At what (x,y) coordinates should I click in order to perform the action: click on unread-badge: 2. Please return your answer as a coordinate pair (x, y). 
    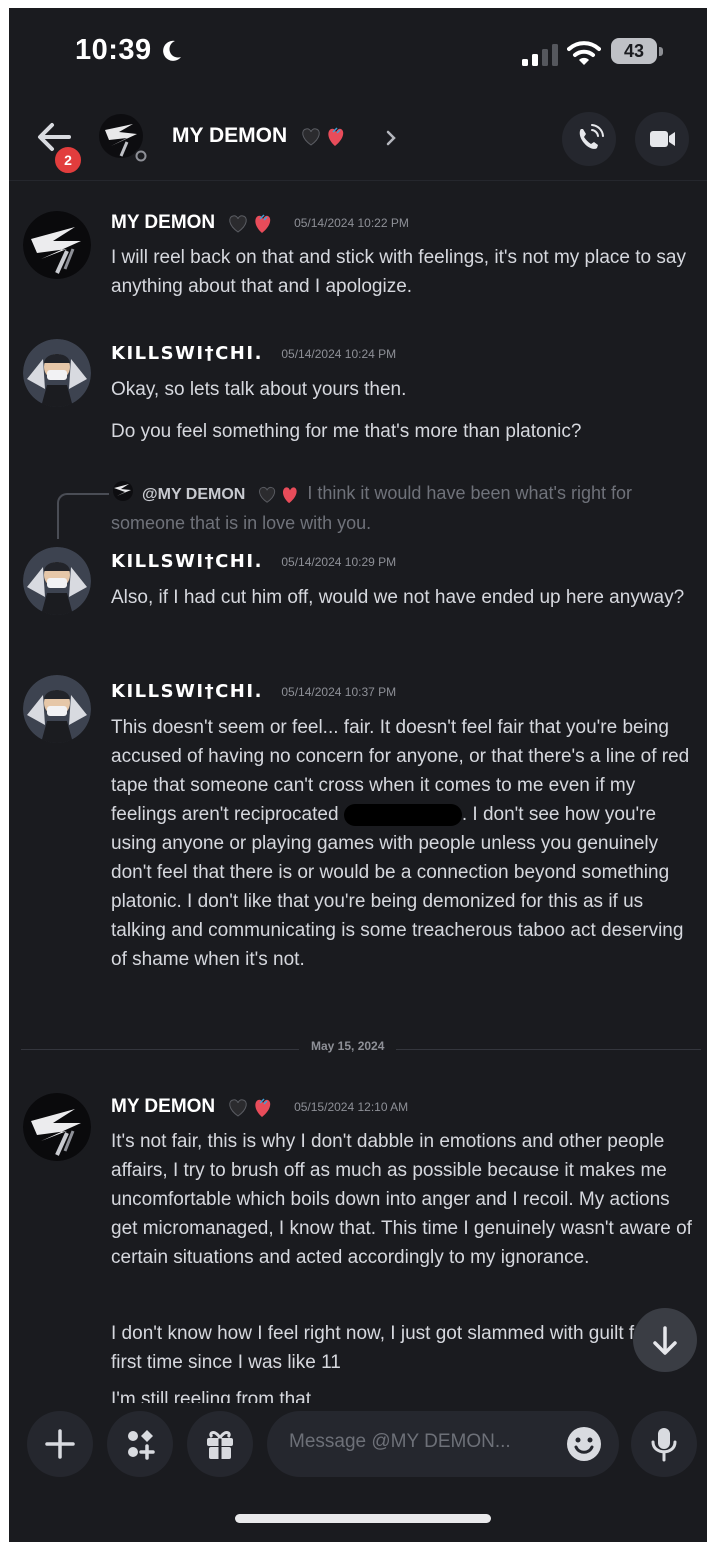
    Looking at the image, I should click on (68, 160).